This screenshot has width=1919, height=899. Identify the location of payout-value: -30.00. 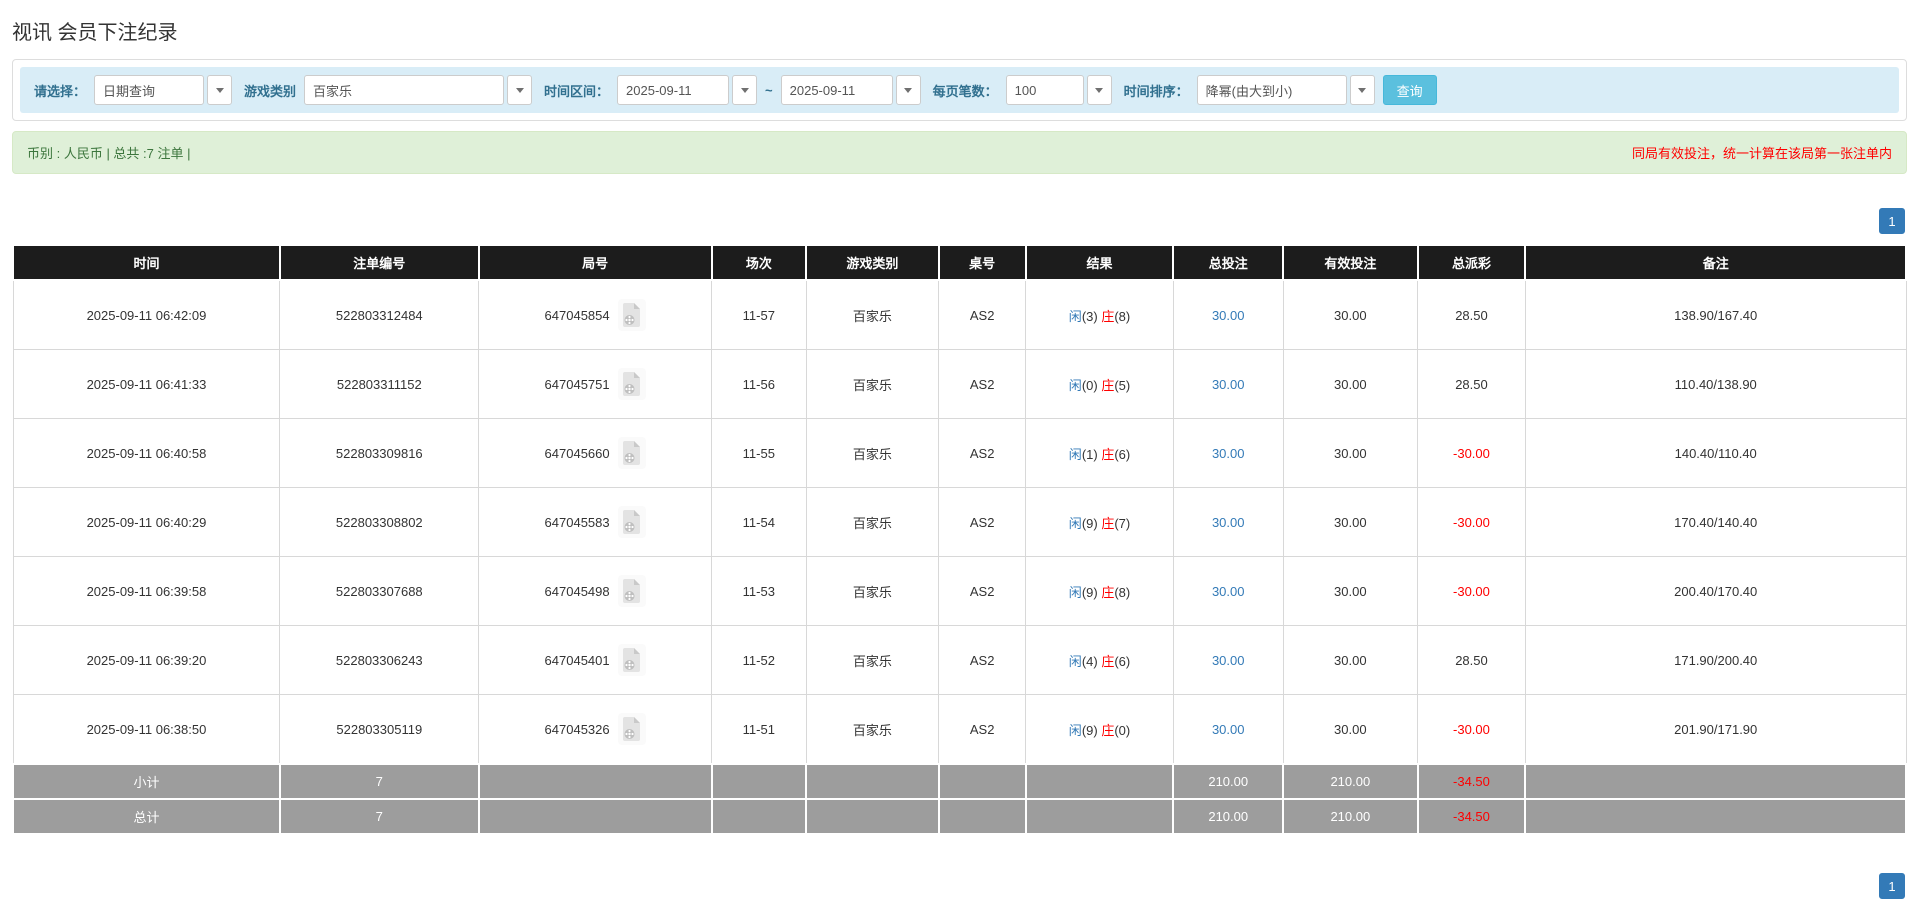
(1471, 522).